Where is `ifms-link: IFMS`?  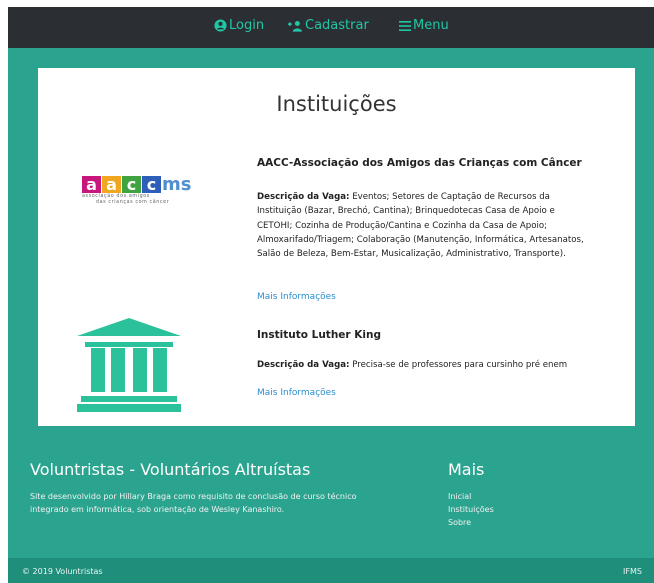
ifms-link: IFMS is located at coordinates (632, 571).